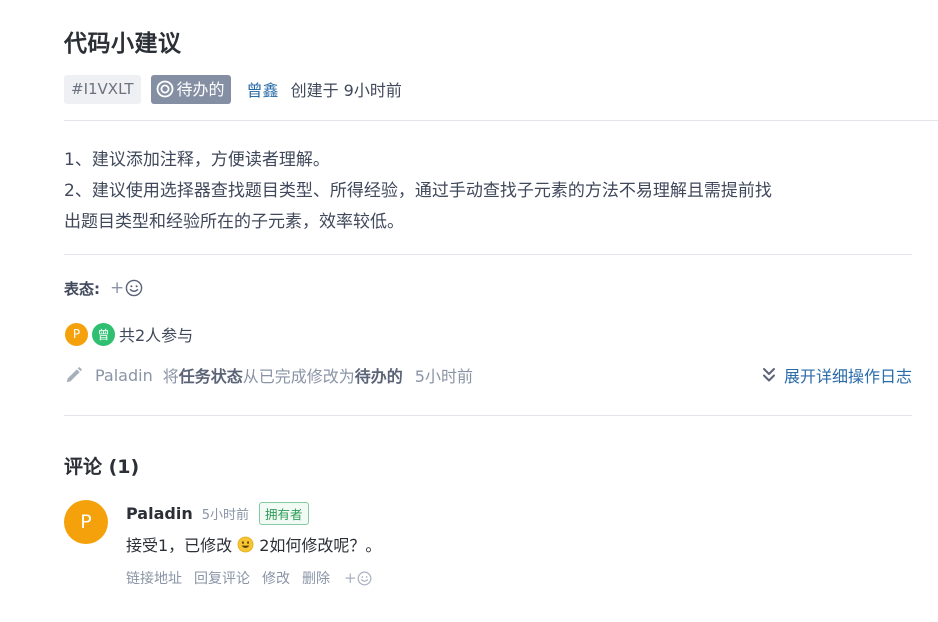 The image size is (938, 622). I want to click on comment-actions: 链接地址 回复评论 修改 删除 +, so click(249, 578).